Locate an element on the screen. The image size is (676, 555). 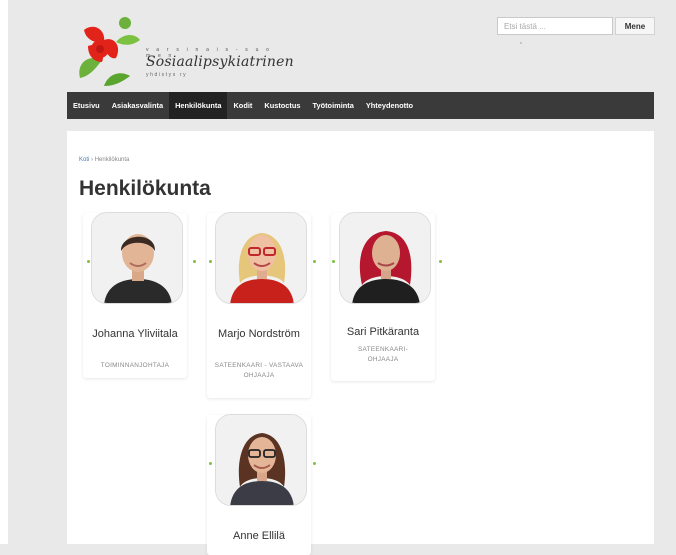
staff-card: Anne Ellilä is located at coordinates (261, 484).